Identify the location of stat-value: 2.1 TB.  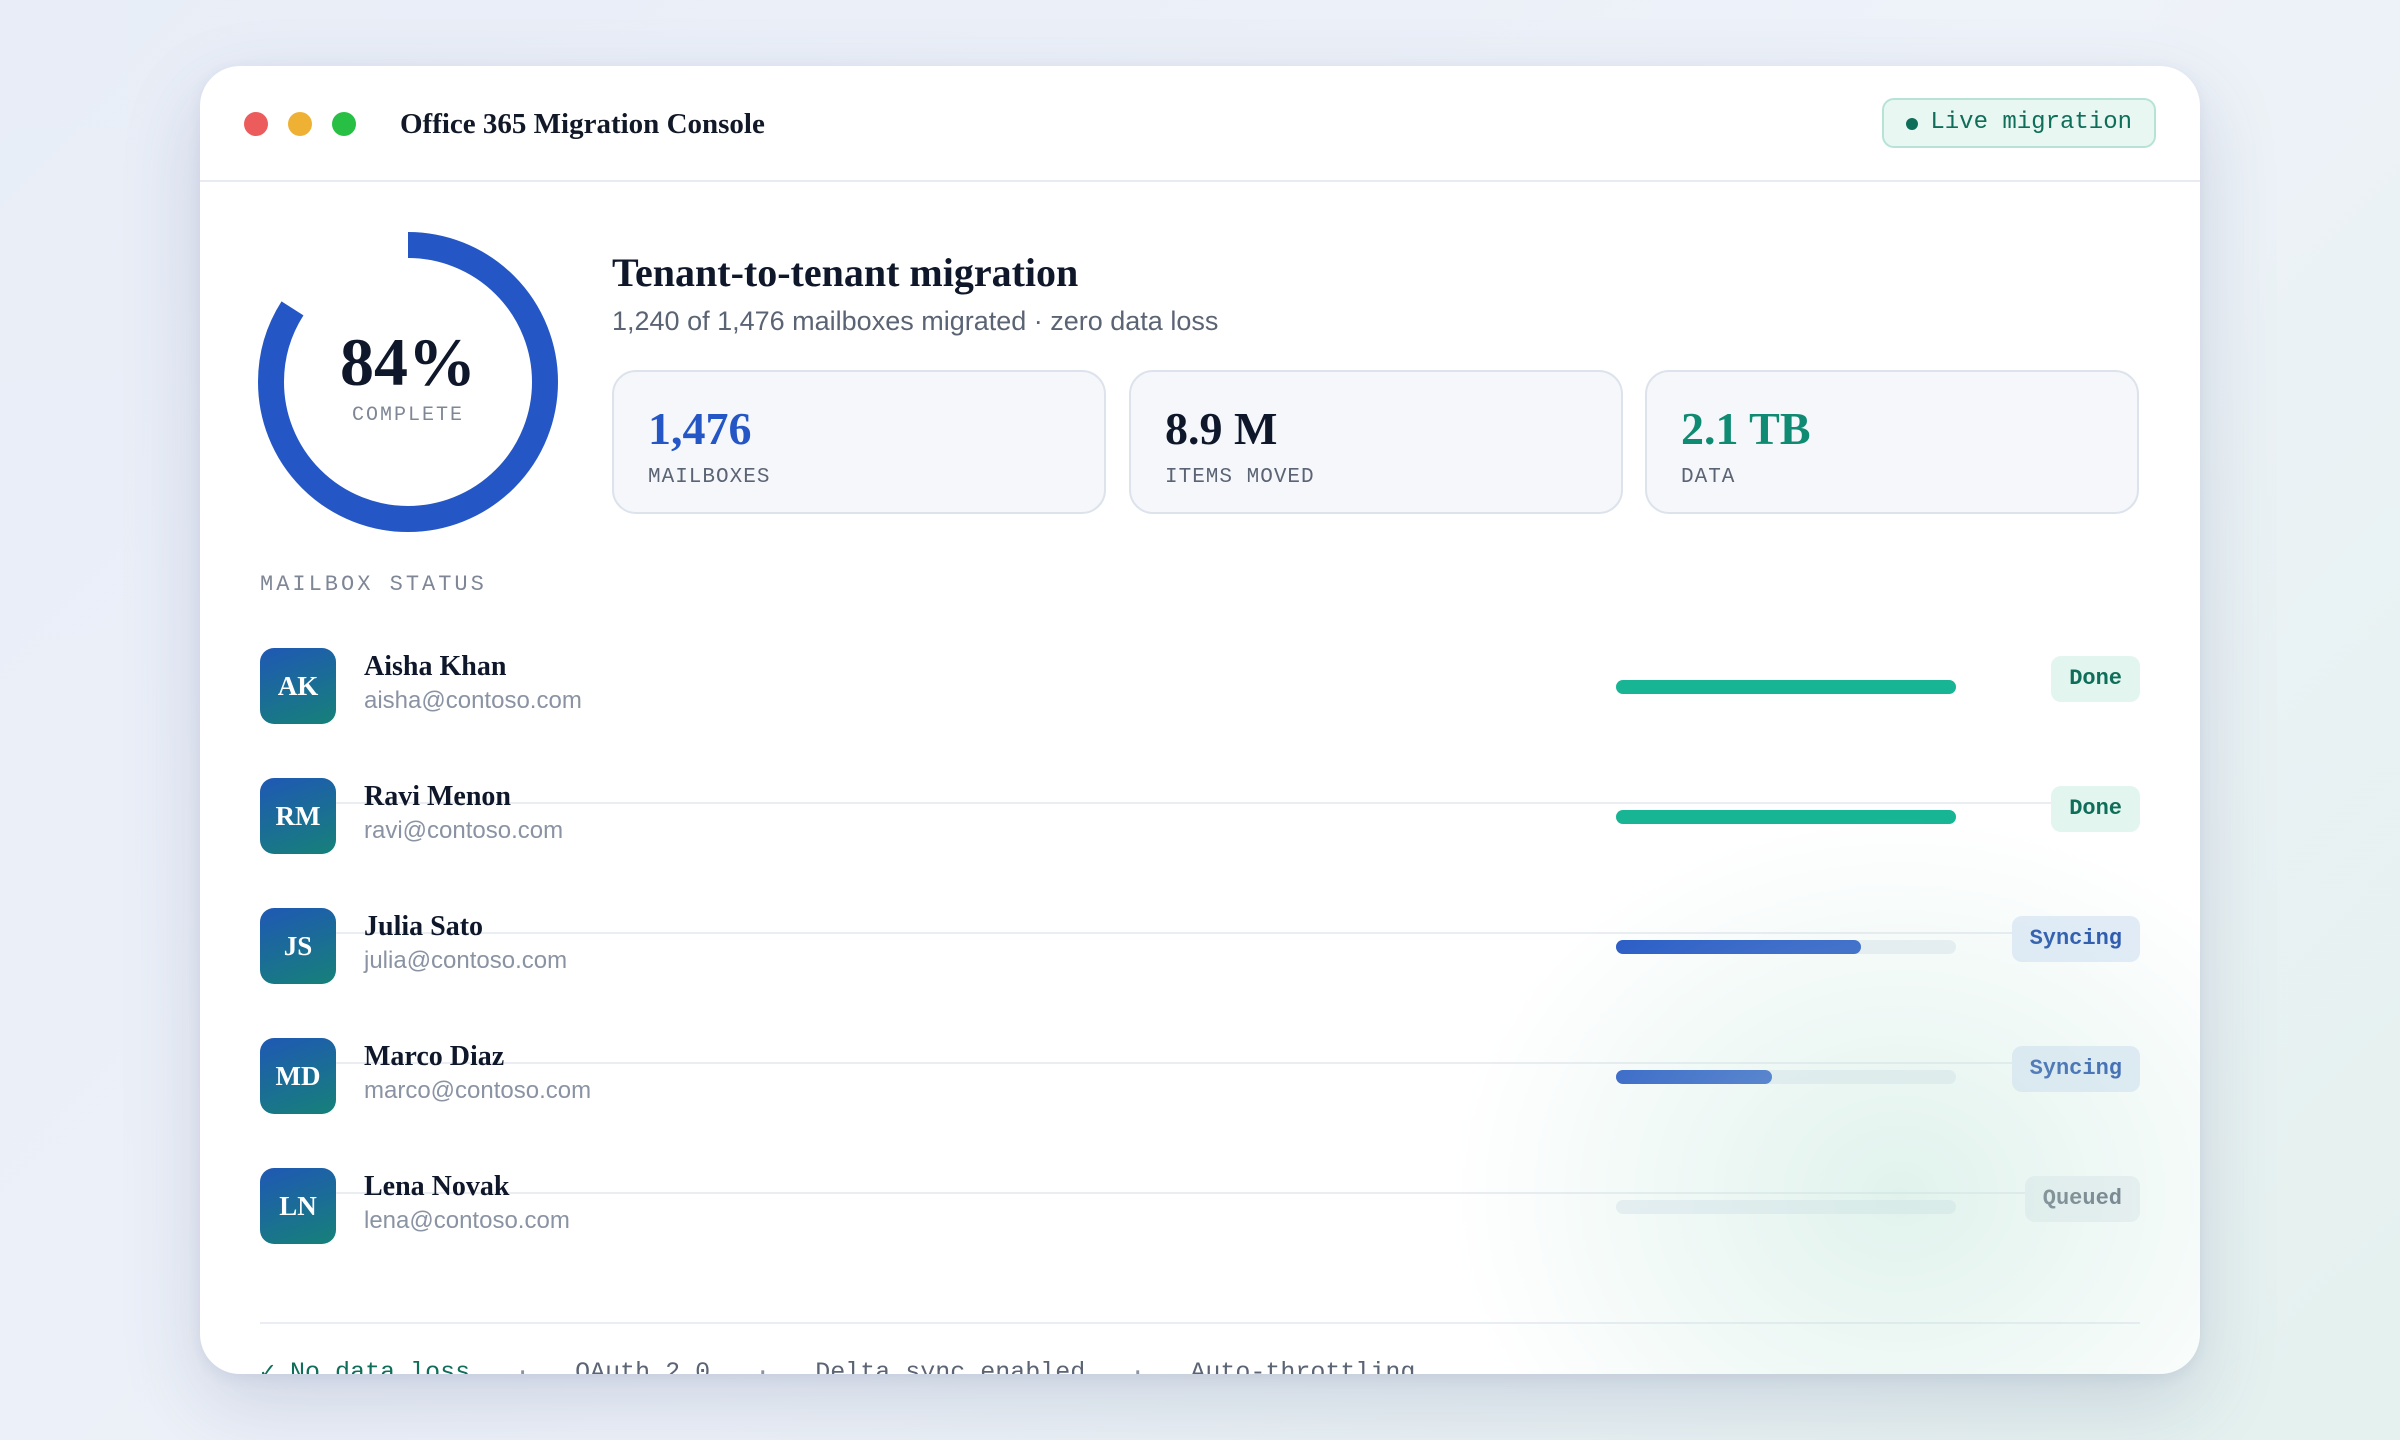
(1746, 428).